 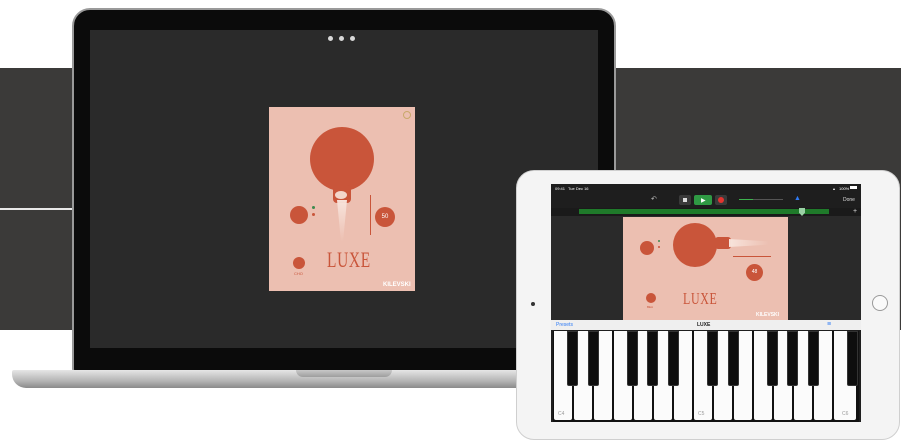 I want to click on record-button, so click(x=721, y=200).